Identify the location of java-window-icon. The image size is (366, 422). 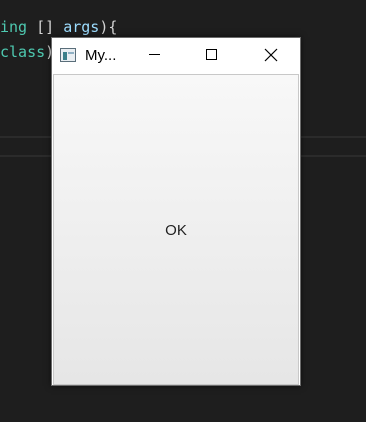
(68, 55).